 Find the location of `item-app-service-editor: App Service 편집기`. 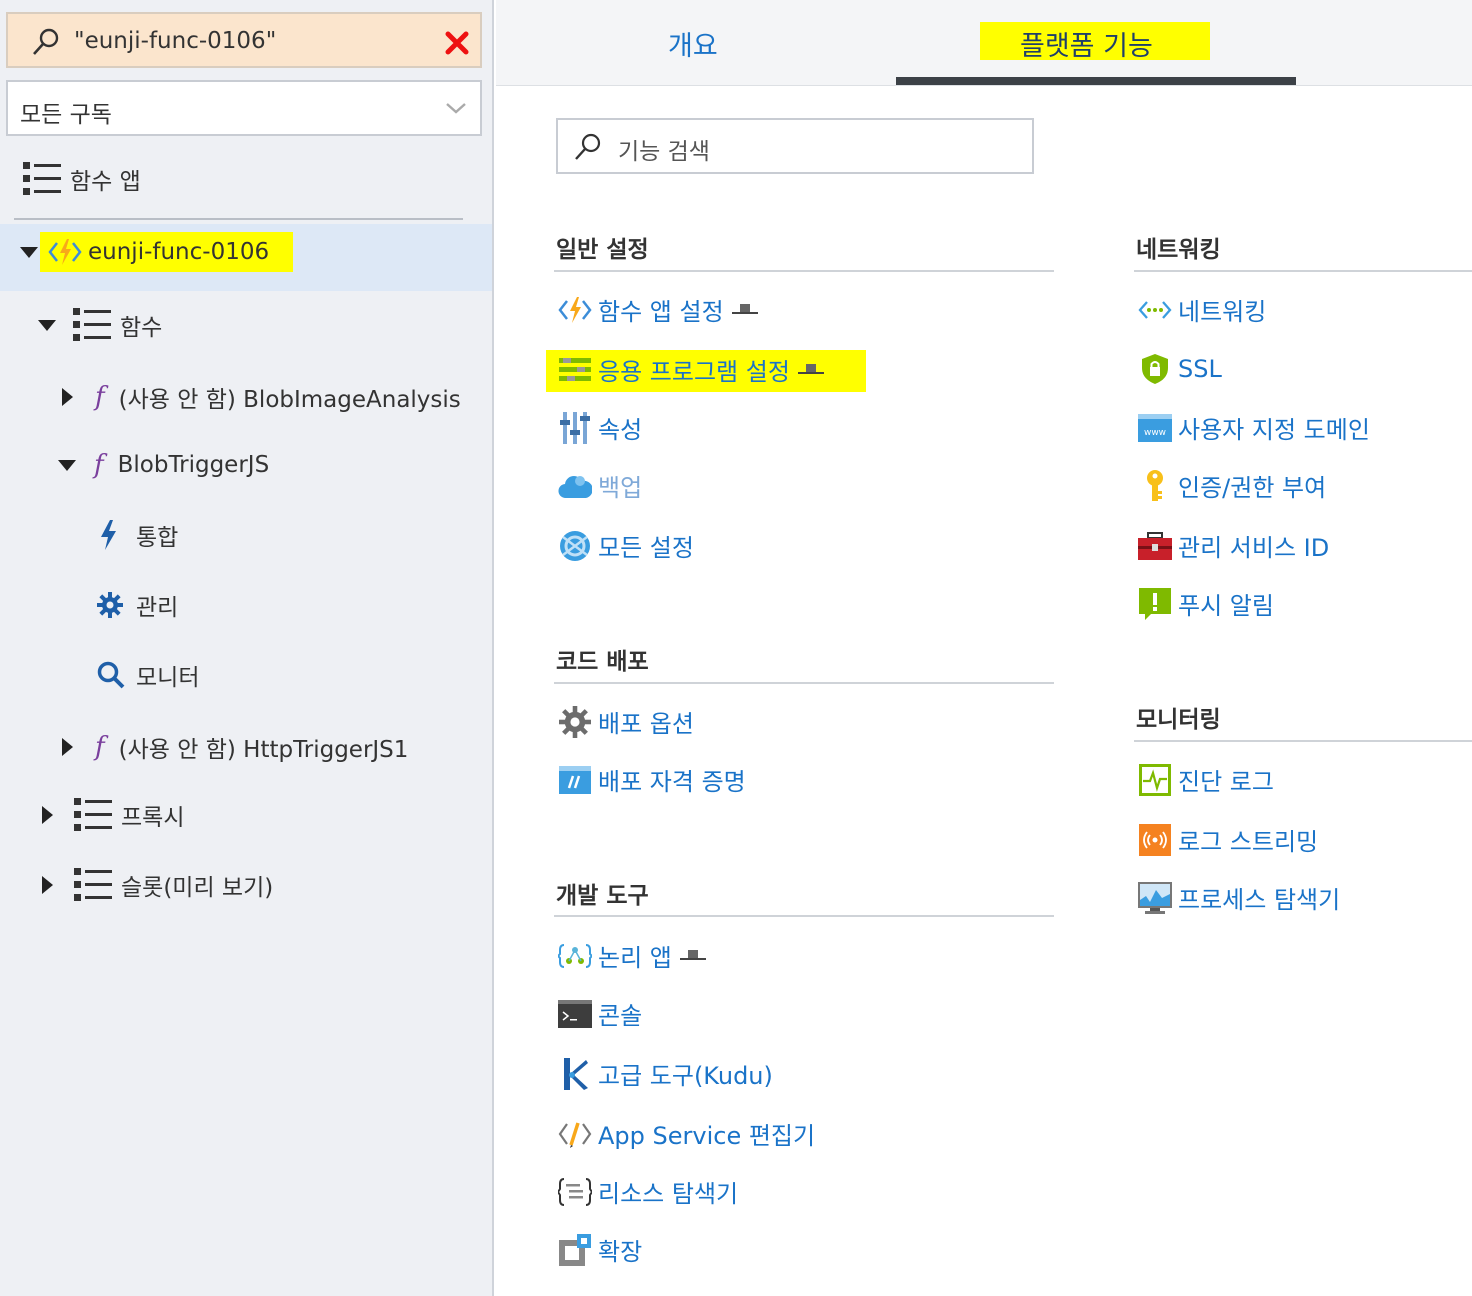

item-app-service-editor: App Service 편집기 is located at coordinates (686, 1133).